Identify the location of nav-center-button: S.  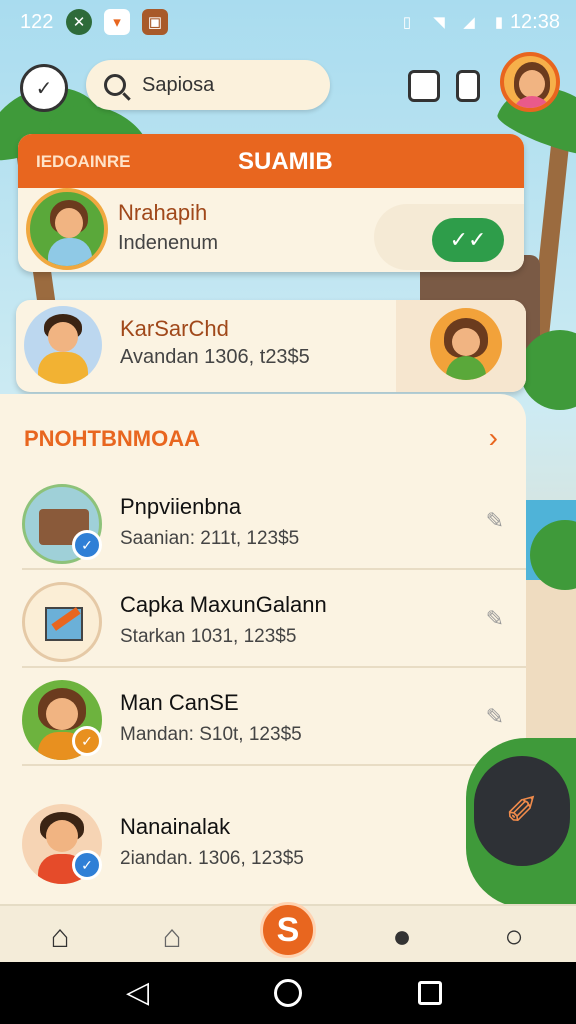
(288, 930).